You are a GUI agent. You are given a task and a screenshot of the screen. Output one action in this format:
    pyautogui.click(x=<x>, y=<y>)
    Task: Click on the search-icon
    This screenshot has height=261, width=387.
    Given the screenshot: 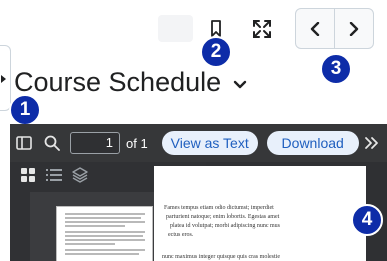 What is the action you would take?
    pyautogui.click(x=52, y=143)
    